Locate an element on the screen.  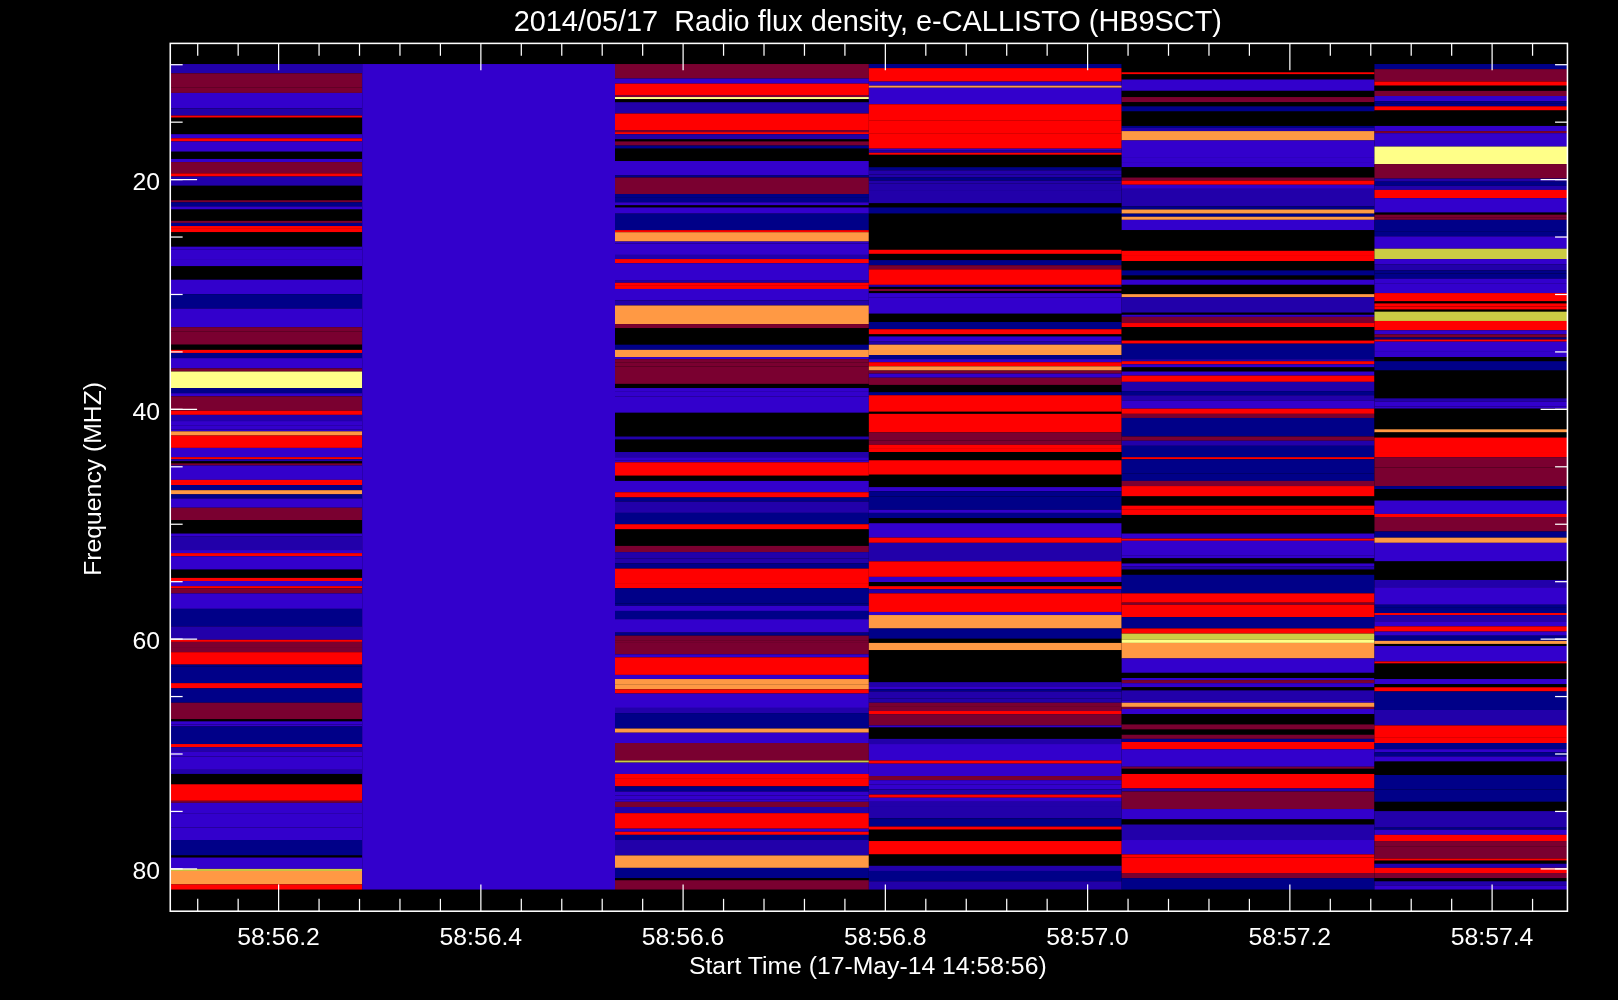
x-tick-label: 58:56.4 is located at coordinates (481, 937).